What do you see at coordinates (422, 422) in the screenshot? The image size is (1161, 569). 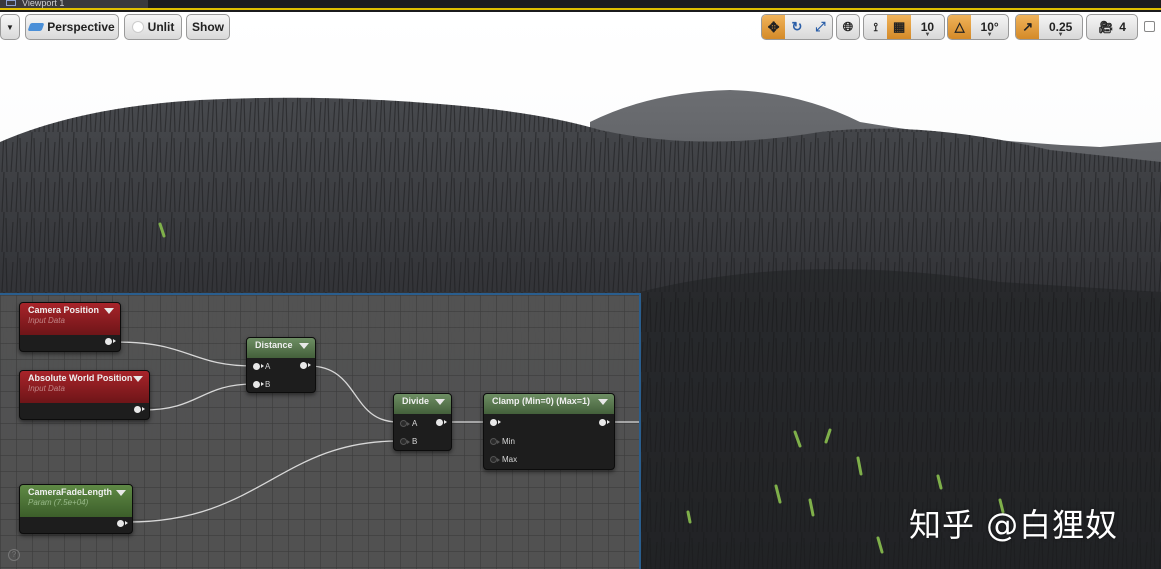 I see `node-divide: Divide A B` at bounding box center [422, 422].